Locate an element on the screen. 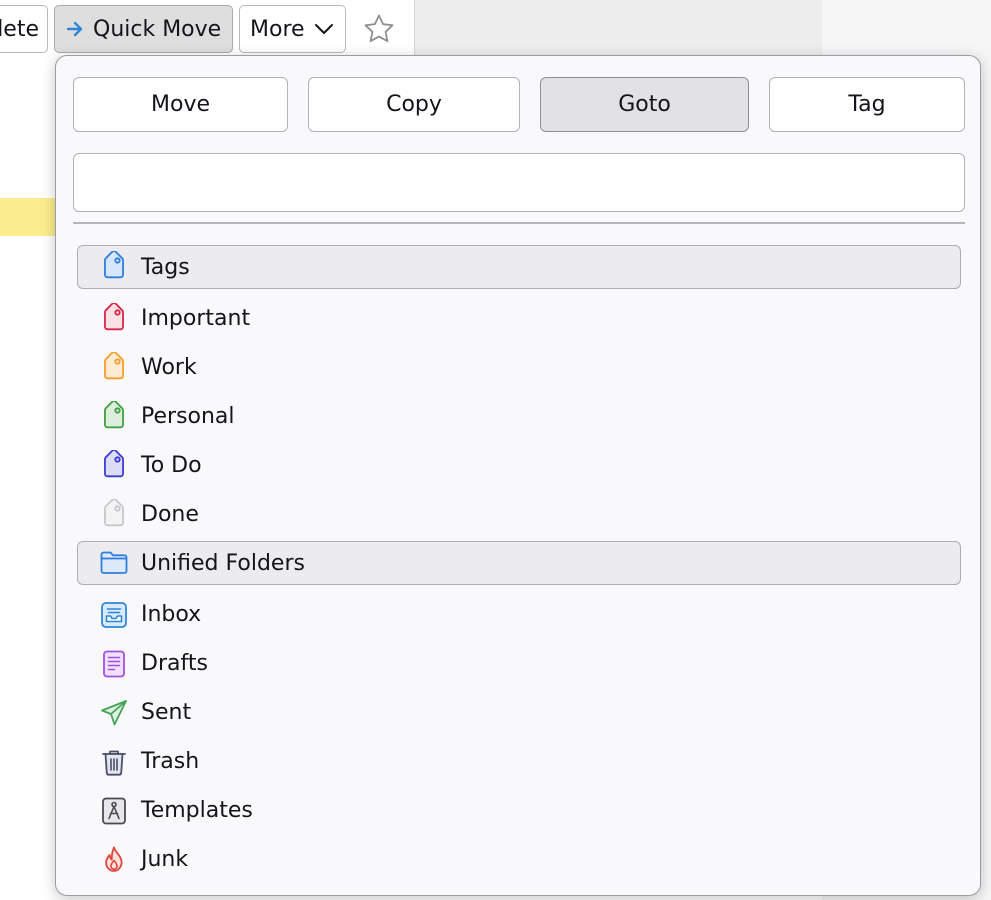 This screenshot has width=991, height=900. list-item-label: Sent is located at coordinates (166, 712).